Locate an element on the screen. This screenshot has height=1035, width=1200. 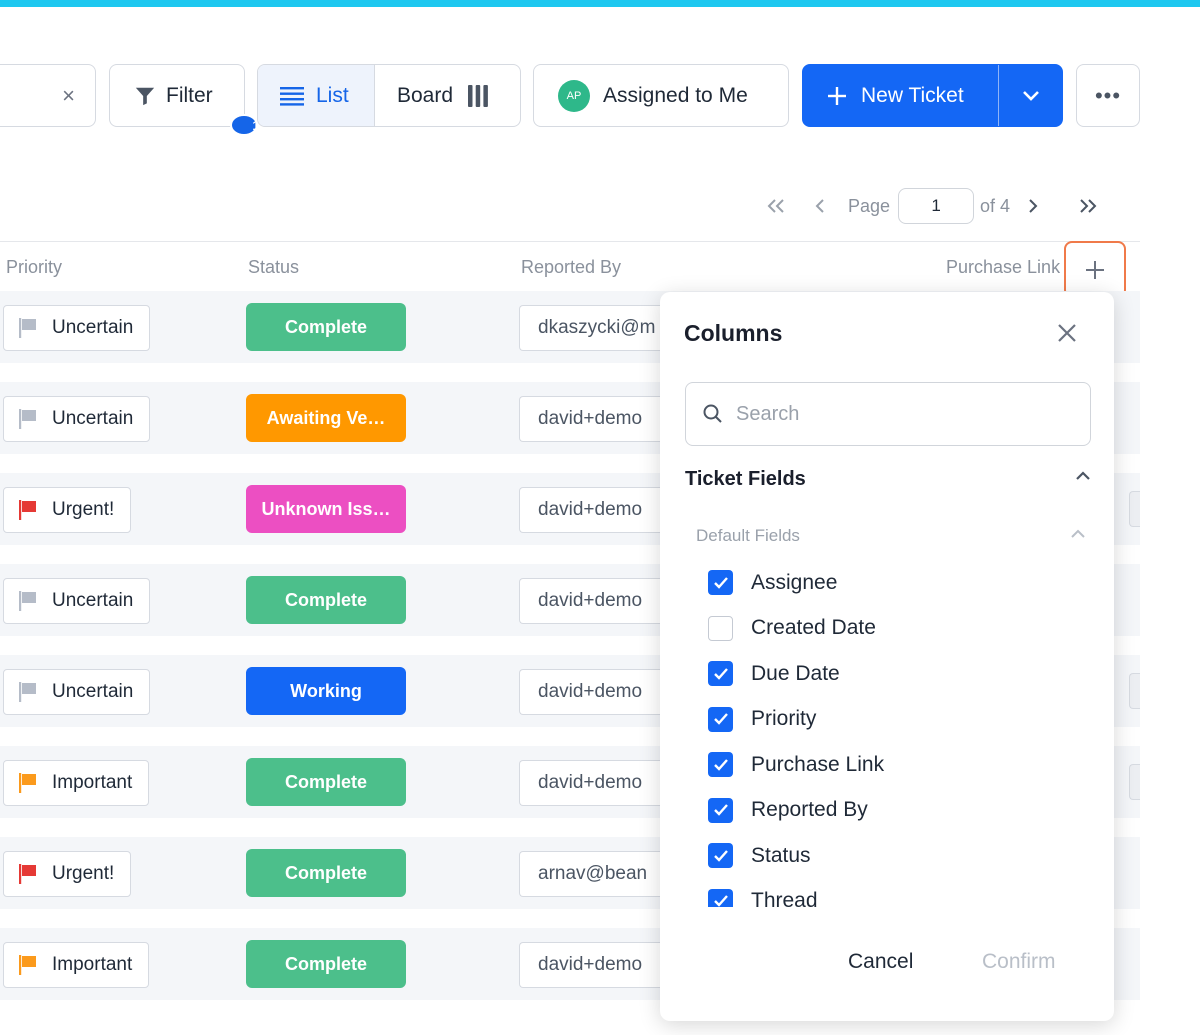
ticket-fields-section-toggle: Ticket Fields is located at coordinates (888, 479).